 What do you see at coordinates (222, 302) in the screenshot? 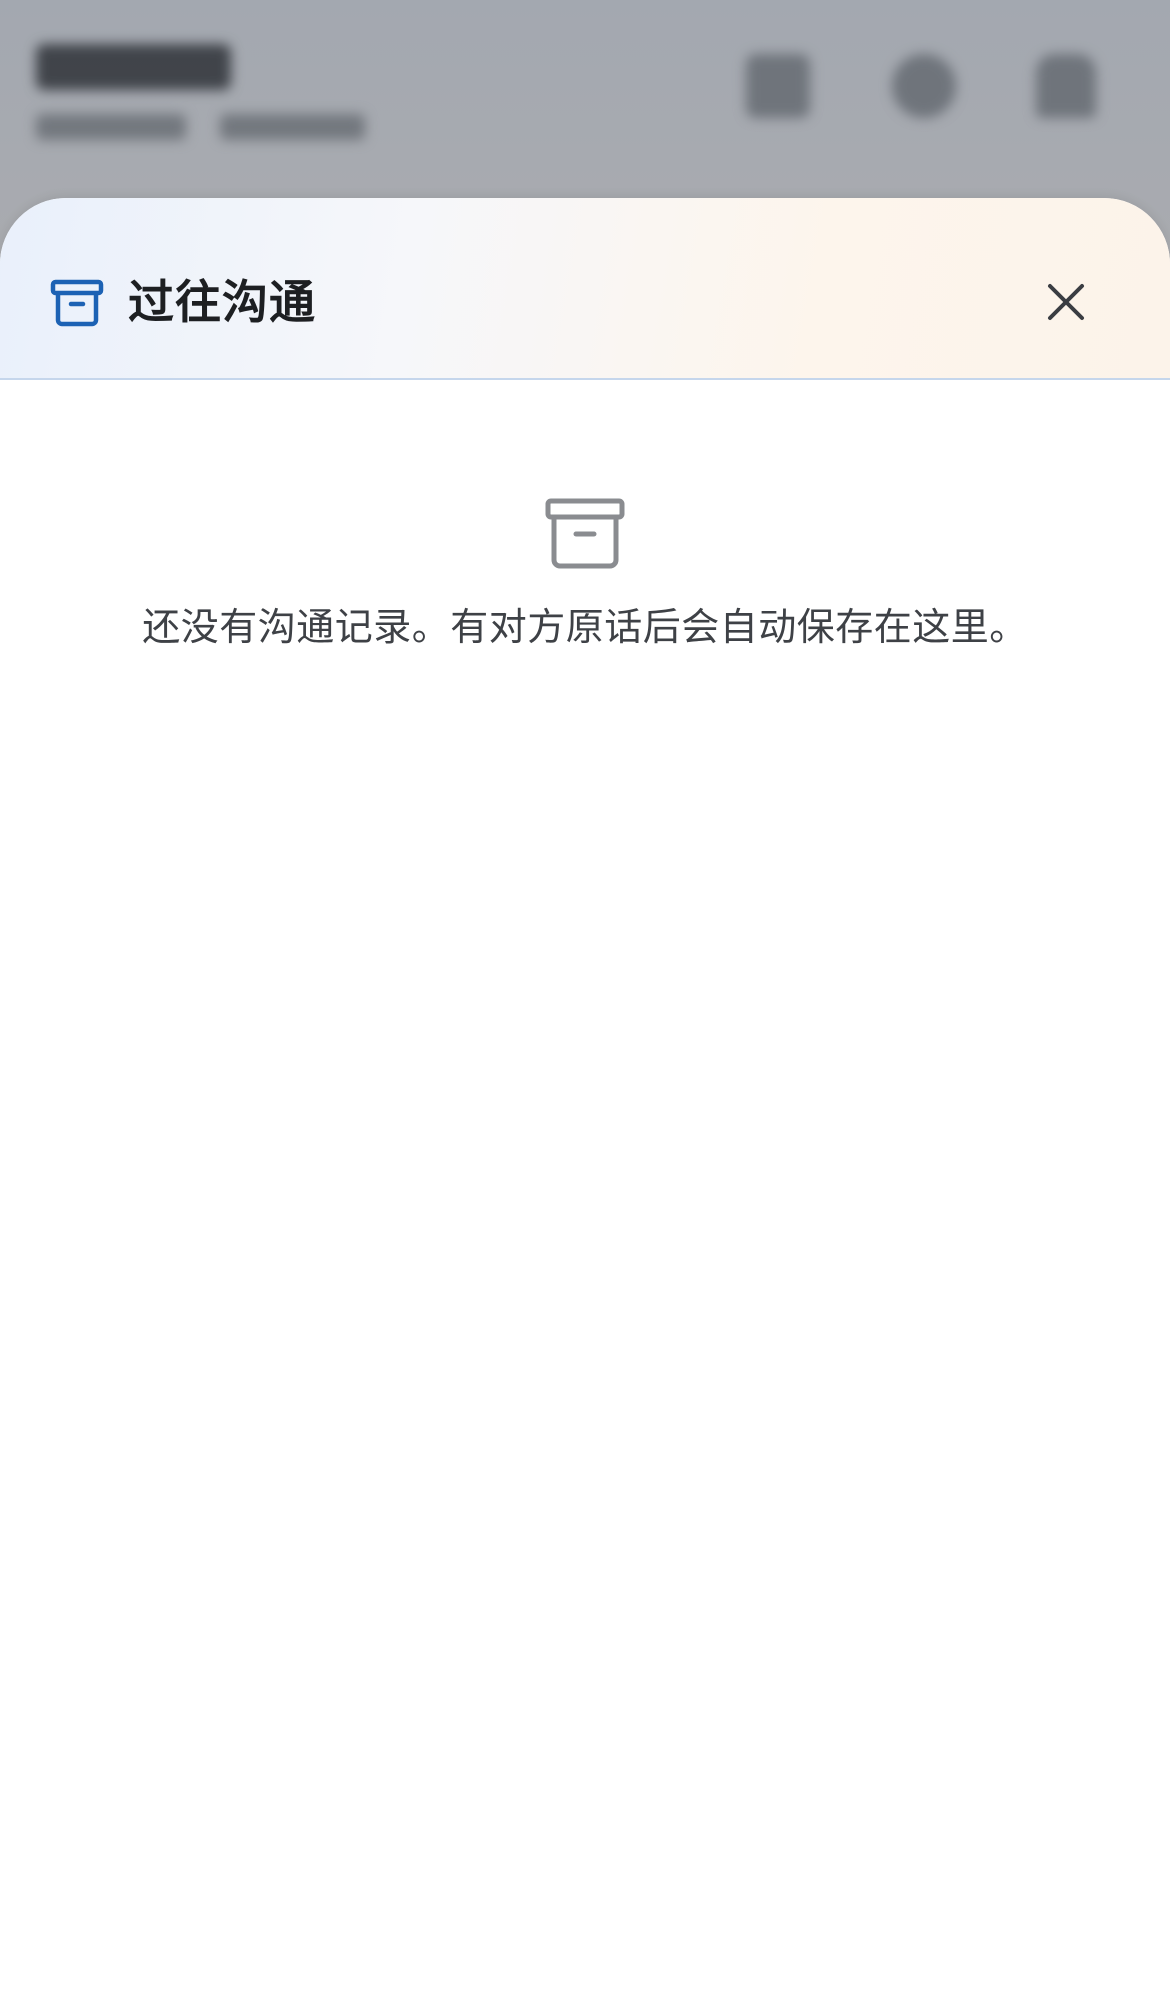
I see `sheet-title: 过往沟通` at bounding box center [222, 302].